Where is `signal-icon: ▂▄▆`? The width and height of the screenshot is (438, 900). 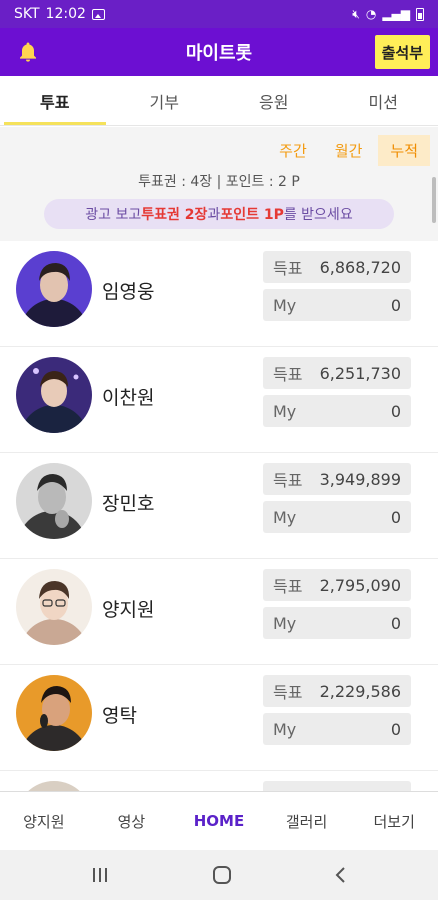 signal-icon: ▂▄▆ is located at coordinates (396, 14).